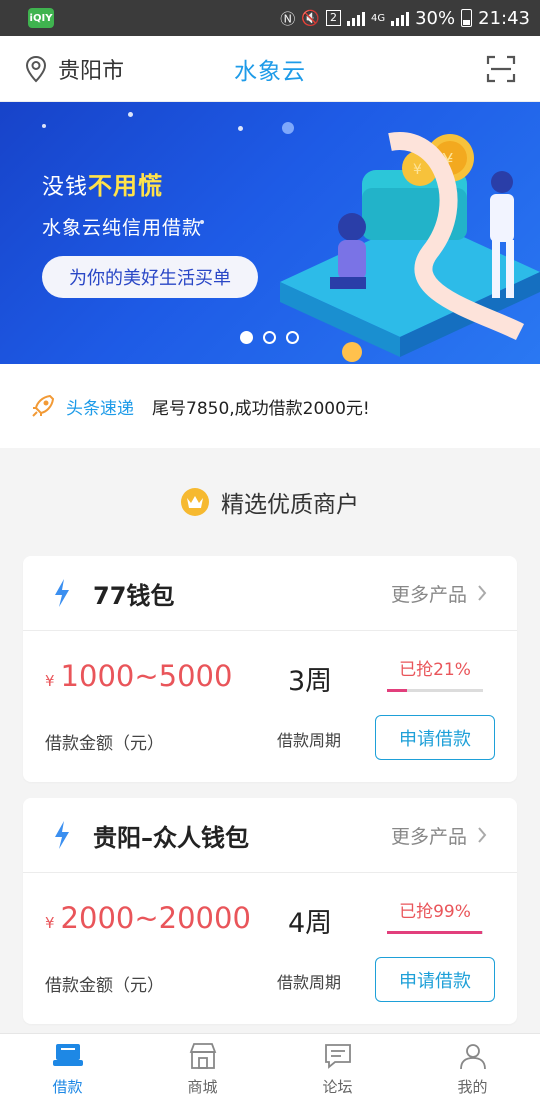 This screenshot has height=1110, width=540. What do you see at coordinates (41, 18) in the screenshot?
I see `iqiyi-notification-icon: iQIY` at bounding box center [41, 18].